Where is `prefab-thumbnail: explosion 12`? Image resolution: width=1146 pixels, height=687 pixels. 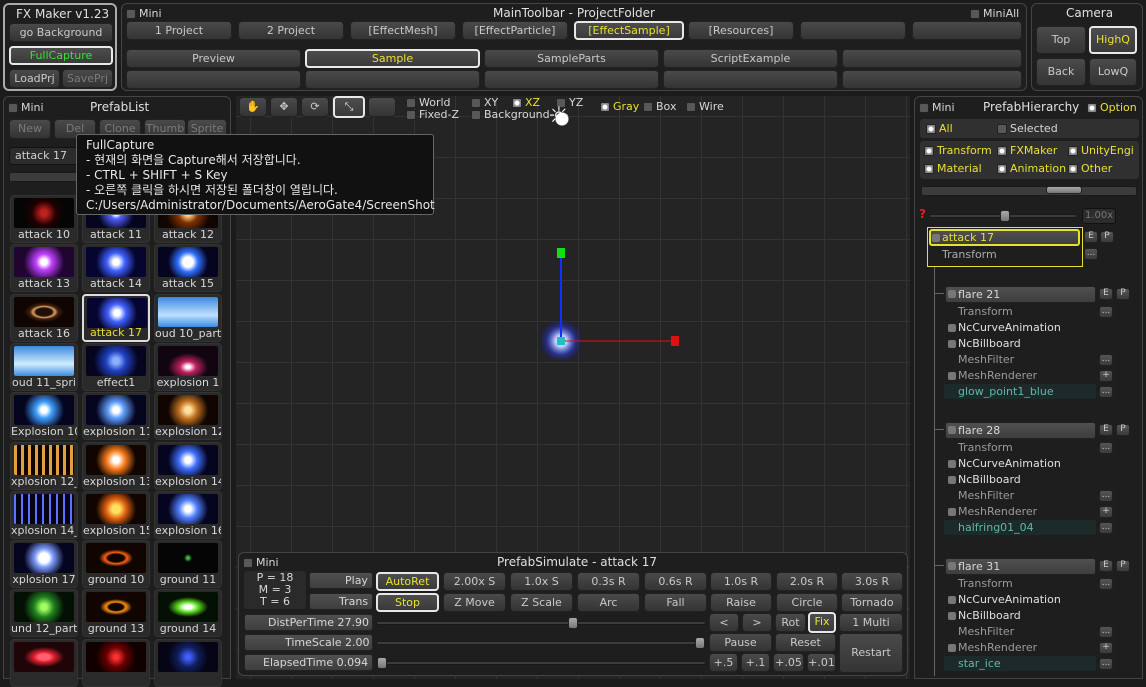 prefab-thumbnail: explosion 12 is located at coordinates (188, 416).